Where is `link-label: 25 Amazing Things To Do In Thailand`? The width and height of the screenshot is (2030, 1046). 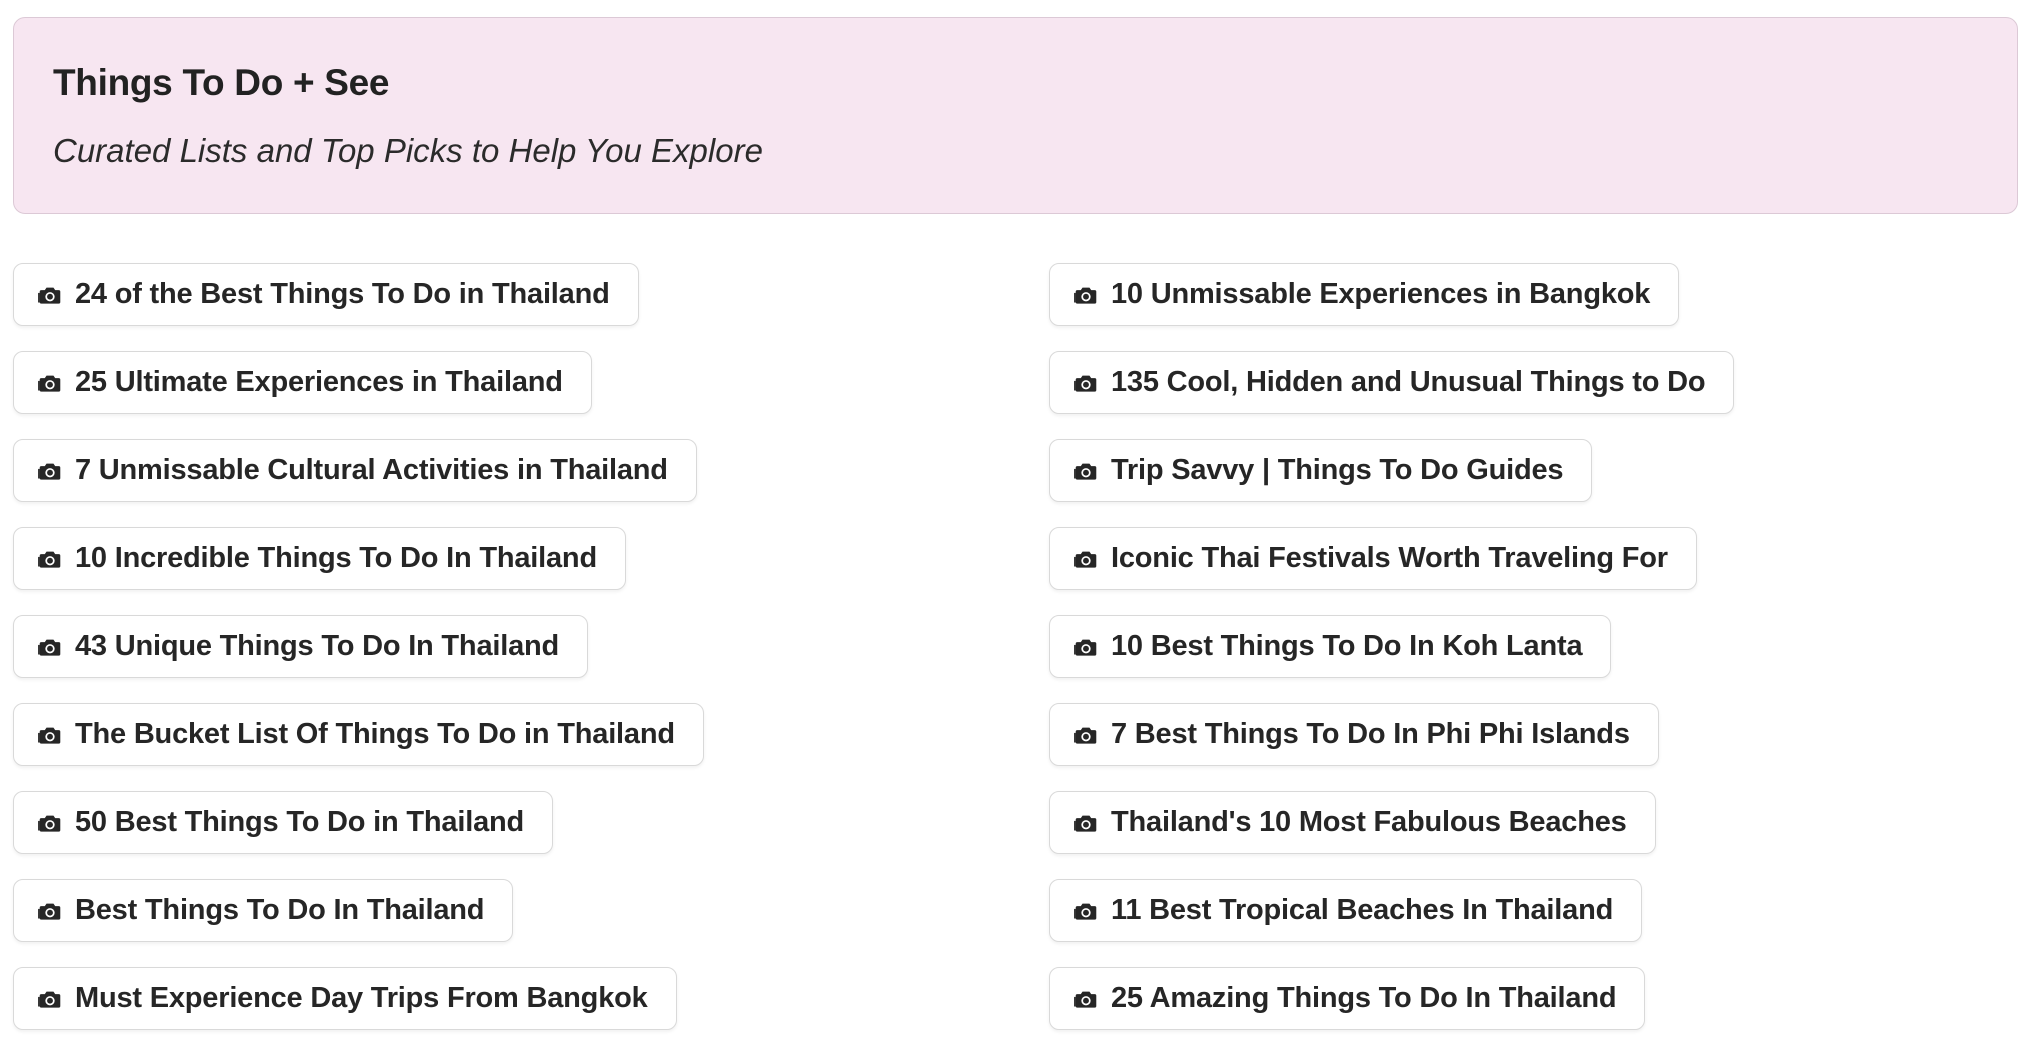 link-label: 25 Amazing Things To Do In Thailand is located at coordinates (1364, 998).